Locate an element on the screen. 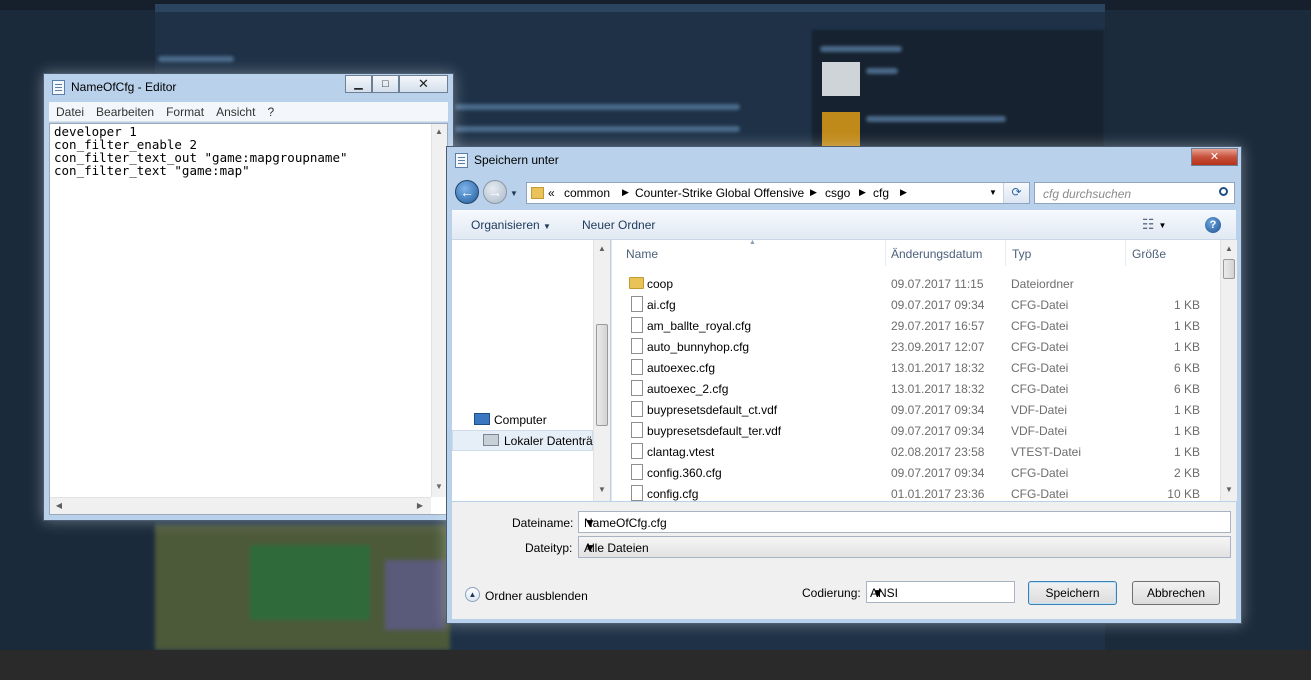  breadcrumb-overflow: « is located at coordinates (551, 193).